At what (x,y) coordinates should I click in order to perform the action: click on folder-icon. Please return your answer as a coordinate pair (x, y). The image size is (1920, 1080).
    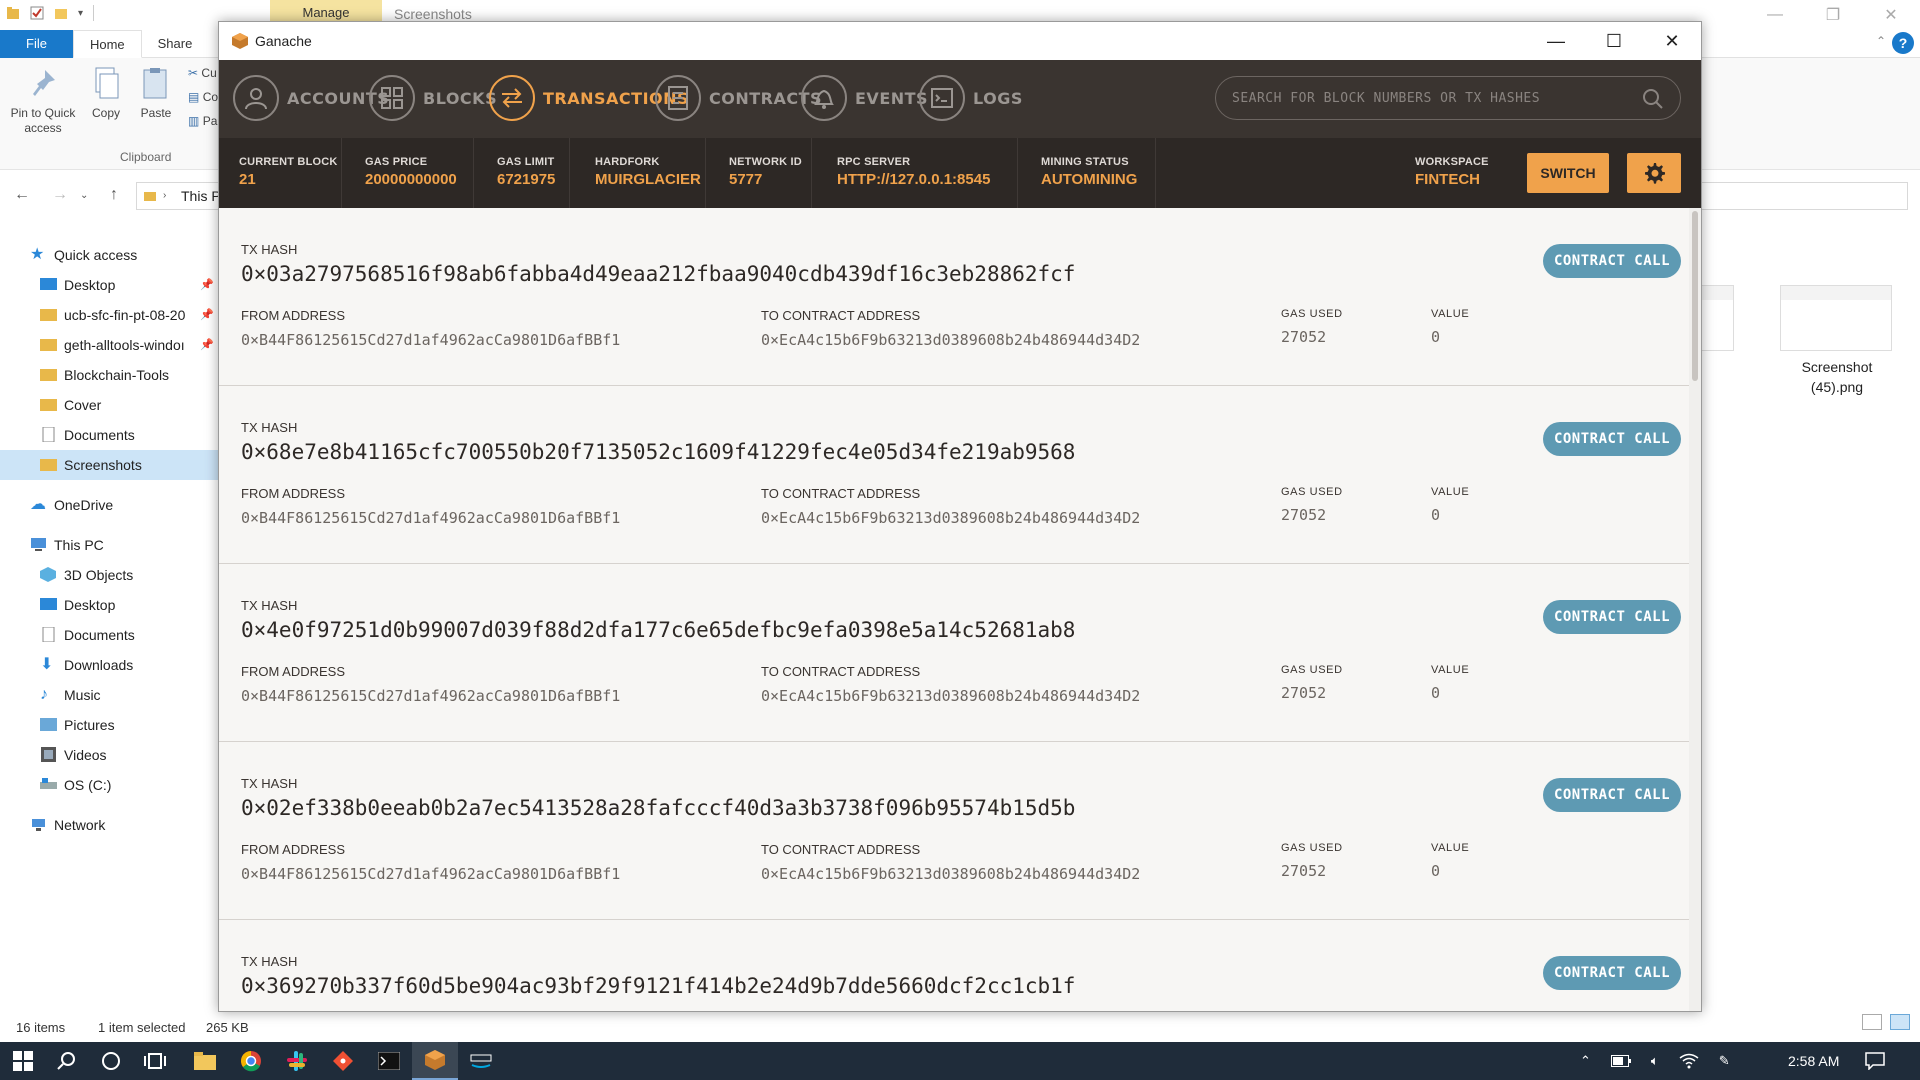
    Looking at the image, I should click on (13, 13).